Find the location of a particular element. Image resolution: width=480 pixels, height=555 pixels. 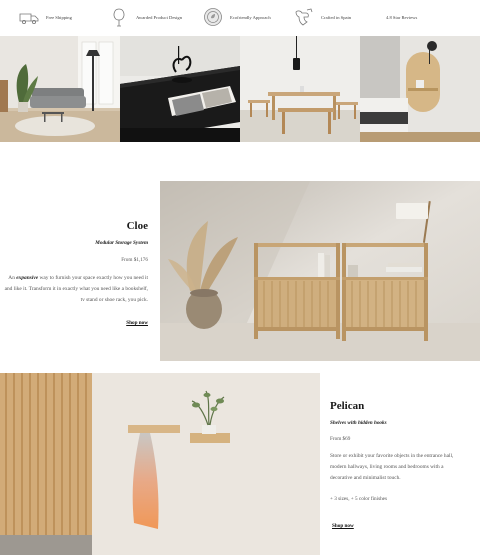

feature-reviews: 4.8 Star Reviews is located at coordinates (401, 17).